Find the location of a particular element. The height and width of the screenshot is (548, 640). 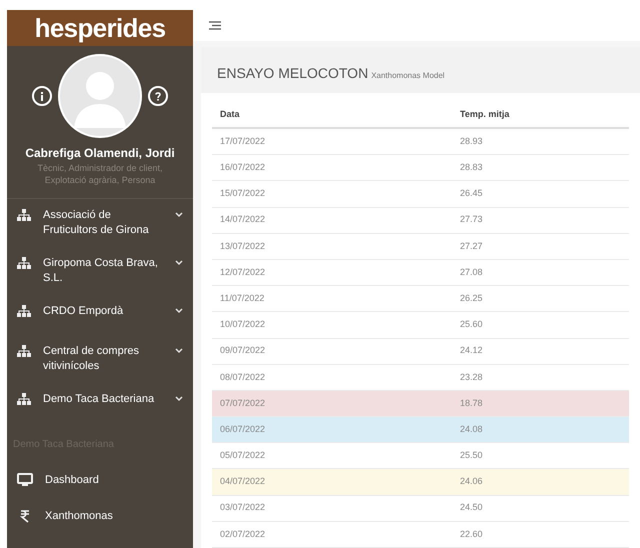

table-cell-text: 09/07/2022 is located at coordinates (242, 351).